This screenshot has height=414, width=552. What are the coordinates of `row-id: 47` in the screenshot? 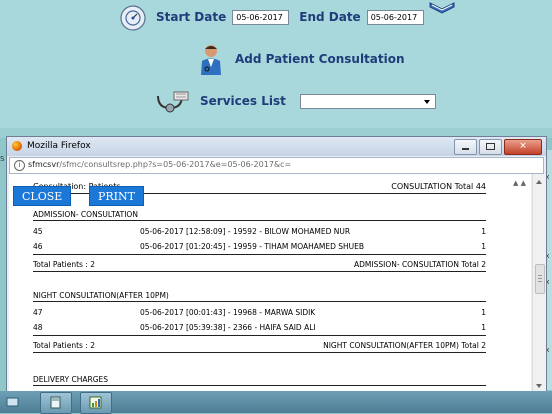 It's located at (38, 312).